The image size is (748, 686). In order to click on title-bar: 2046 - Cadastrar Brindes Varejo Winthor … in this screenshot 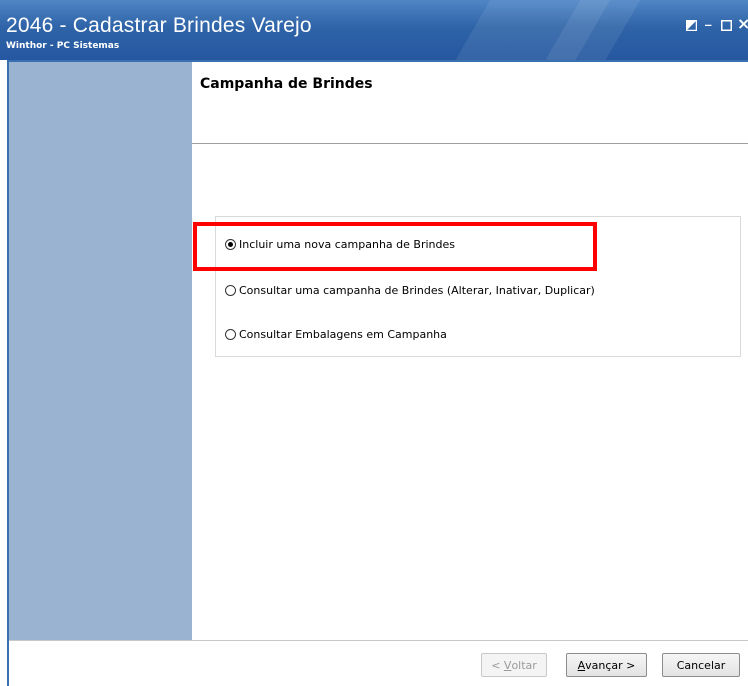, I will do `click(374, 30)`.